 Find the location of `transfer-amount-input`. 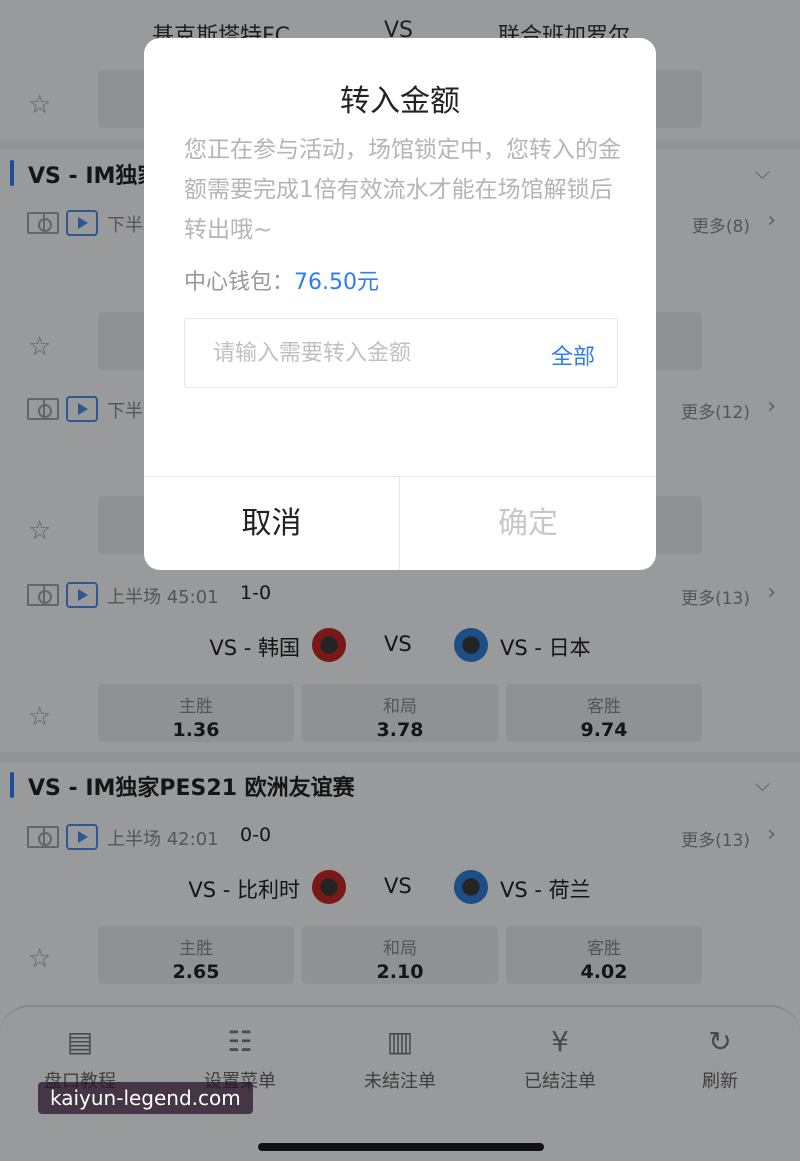

transfer-amount-input is located at coordinates (350, 353).